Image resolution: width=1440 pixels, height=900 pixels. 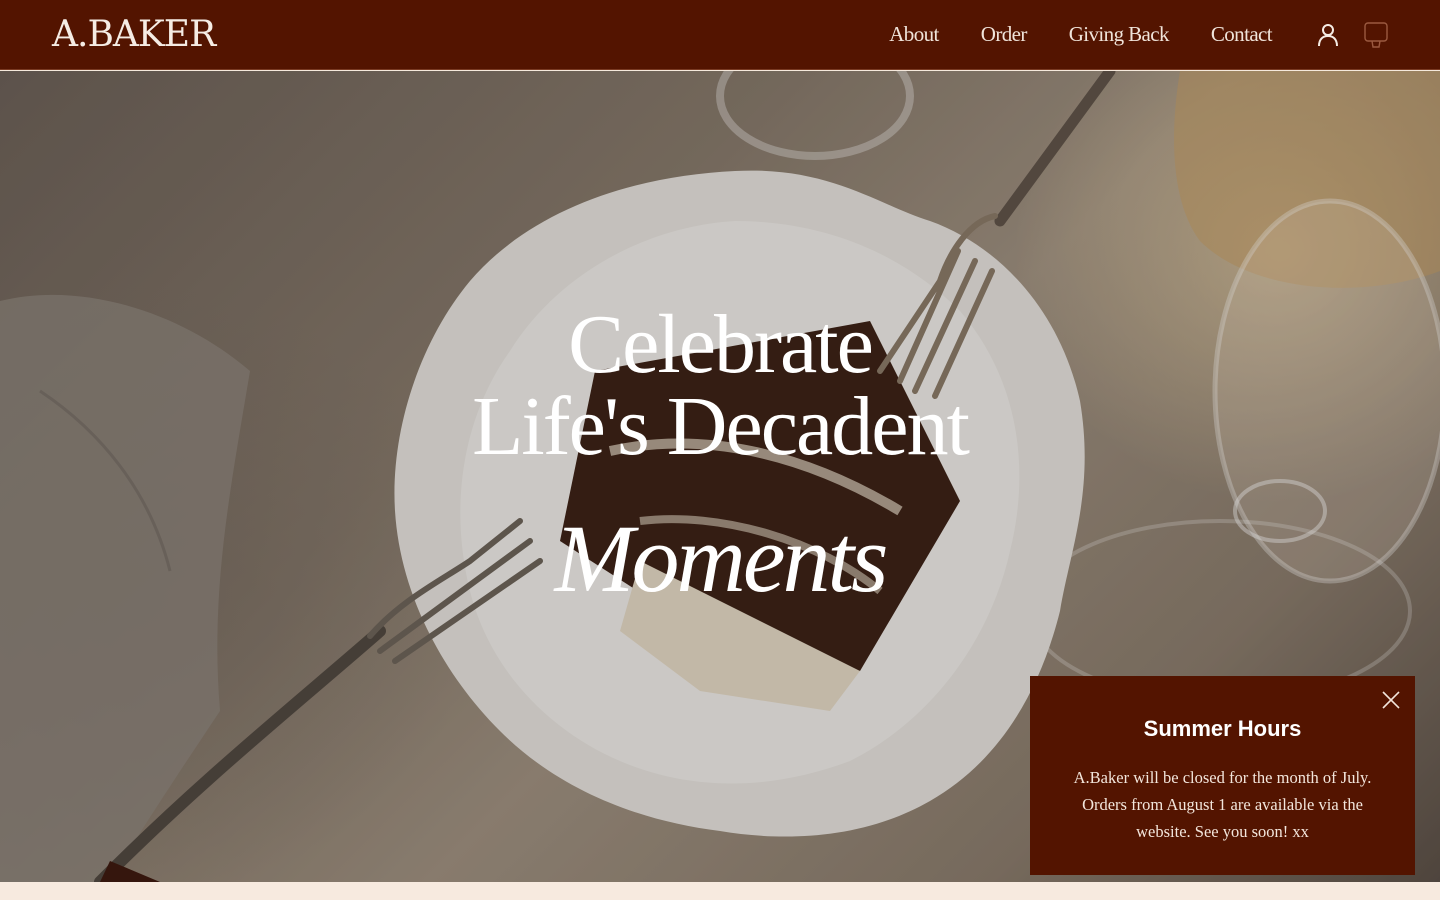 What do you see at coordinates (720, 35) in the screenshot?
I see `site-header: A.BAKER About Order Giving Back Contact` at bounding box center [720, 35].